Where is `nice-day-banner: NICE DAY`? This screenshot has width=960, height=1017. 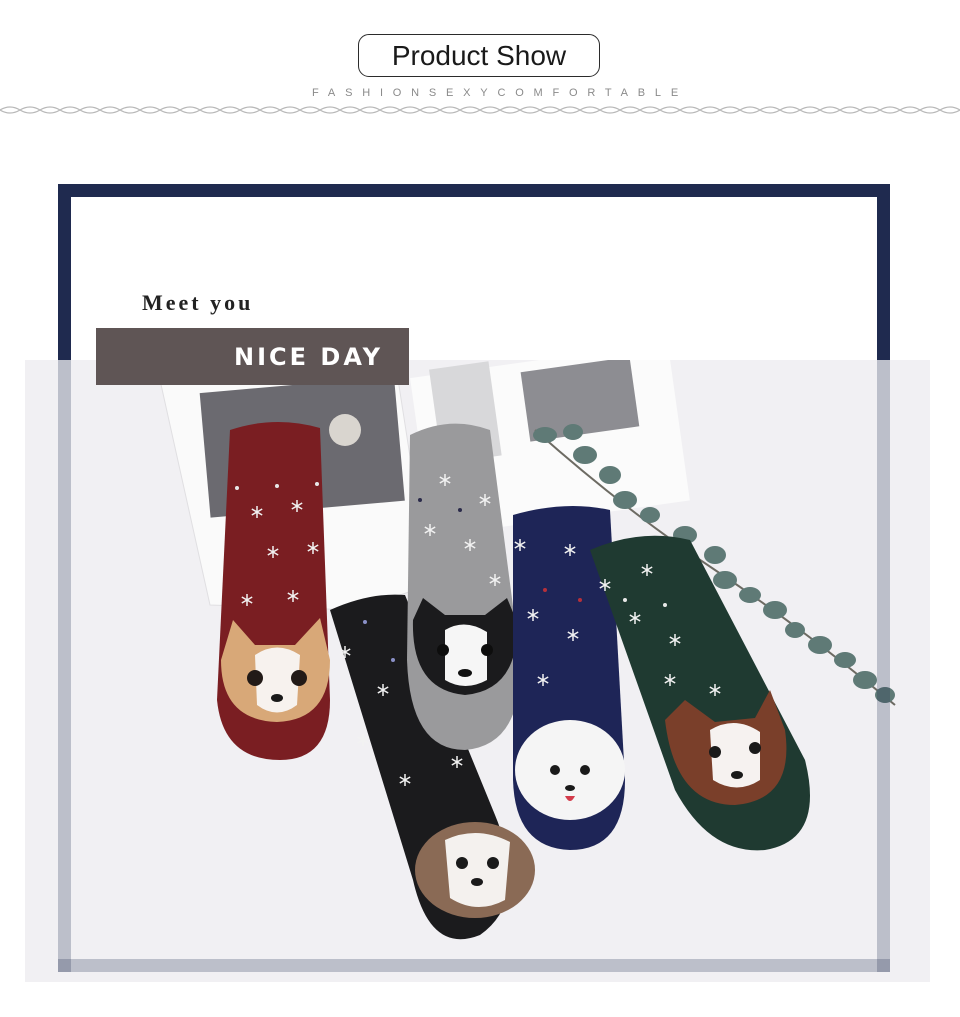
nice-day-banner: NICE DAY is located at coordinates (252, 356).